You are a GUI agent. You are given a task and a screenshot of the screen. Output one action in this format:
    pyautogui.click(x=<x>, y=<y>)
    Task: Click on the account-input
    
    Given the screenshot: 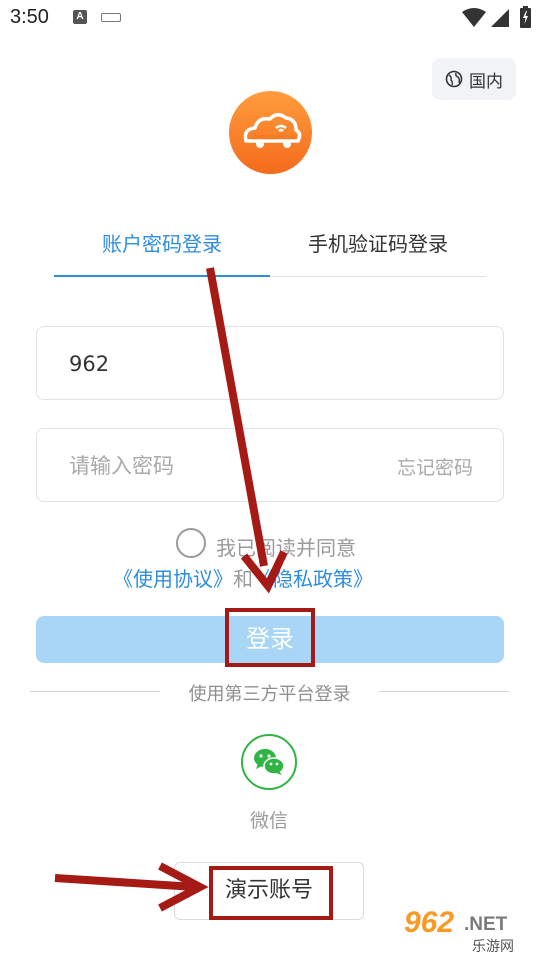 What is the action you would take?
    pyautogui.click(x=219, y=364)
    